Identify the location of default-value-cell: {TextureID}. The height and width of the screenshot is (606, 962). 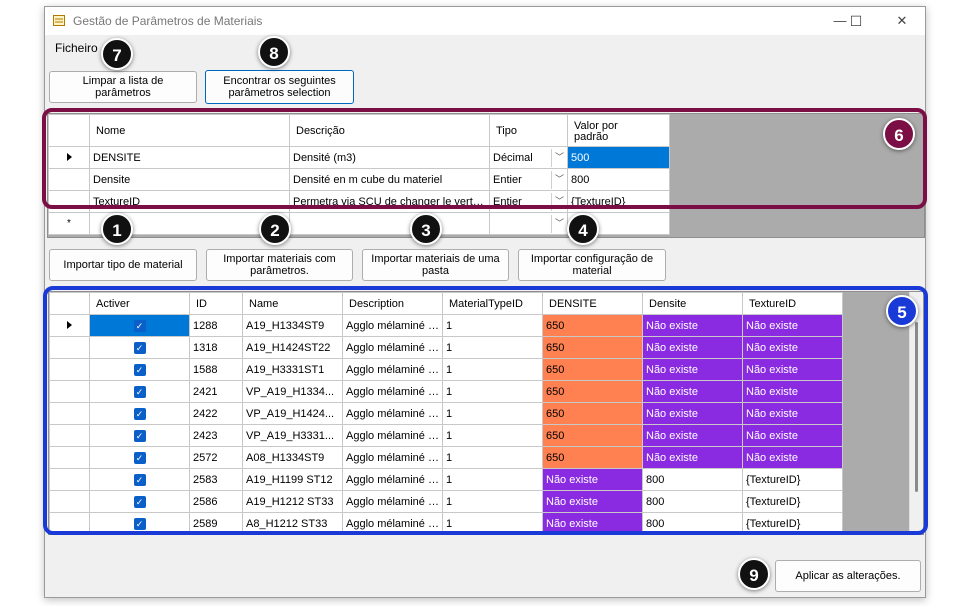
(618, 201).